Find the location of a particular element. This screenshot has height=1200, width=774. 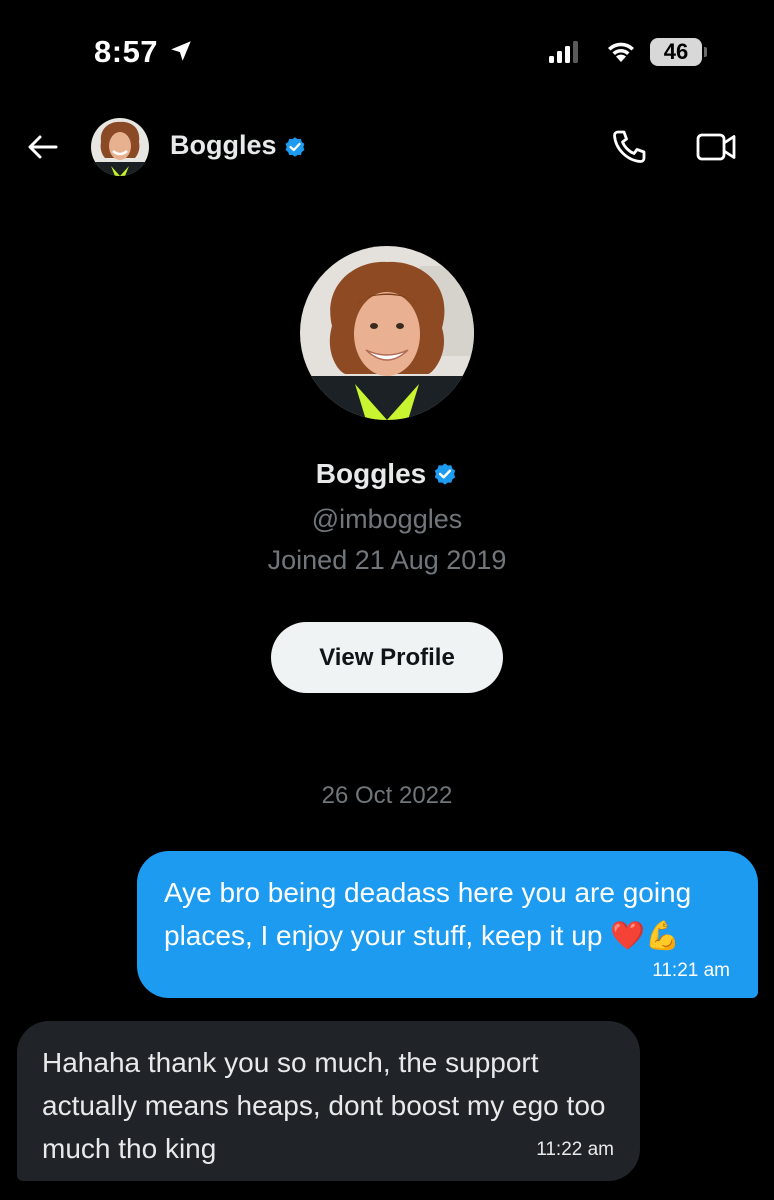

view-profile-button: View Profile is located at coordinates (387, 657).